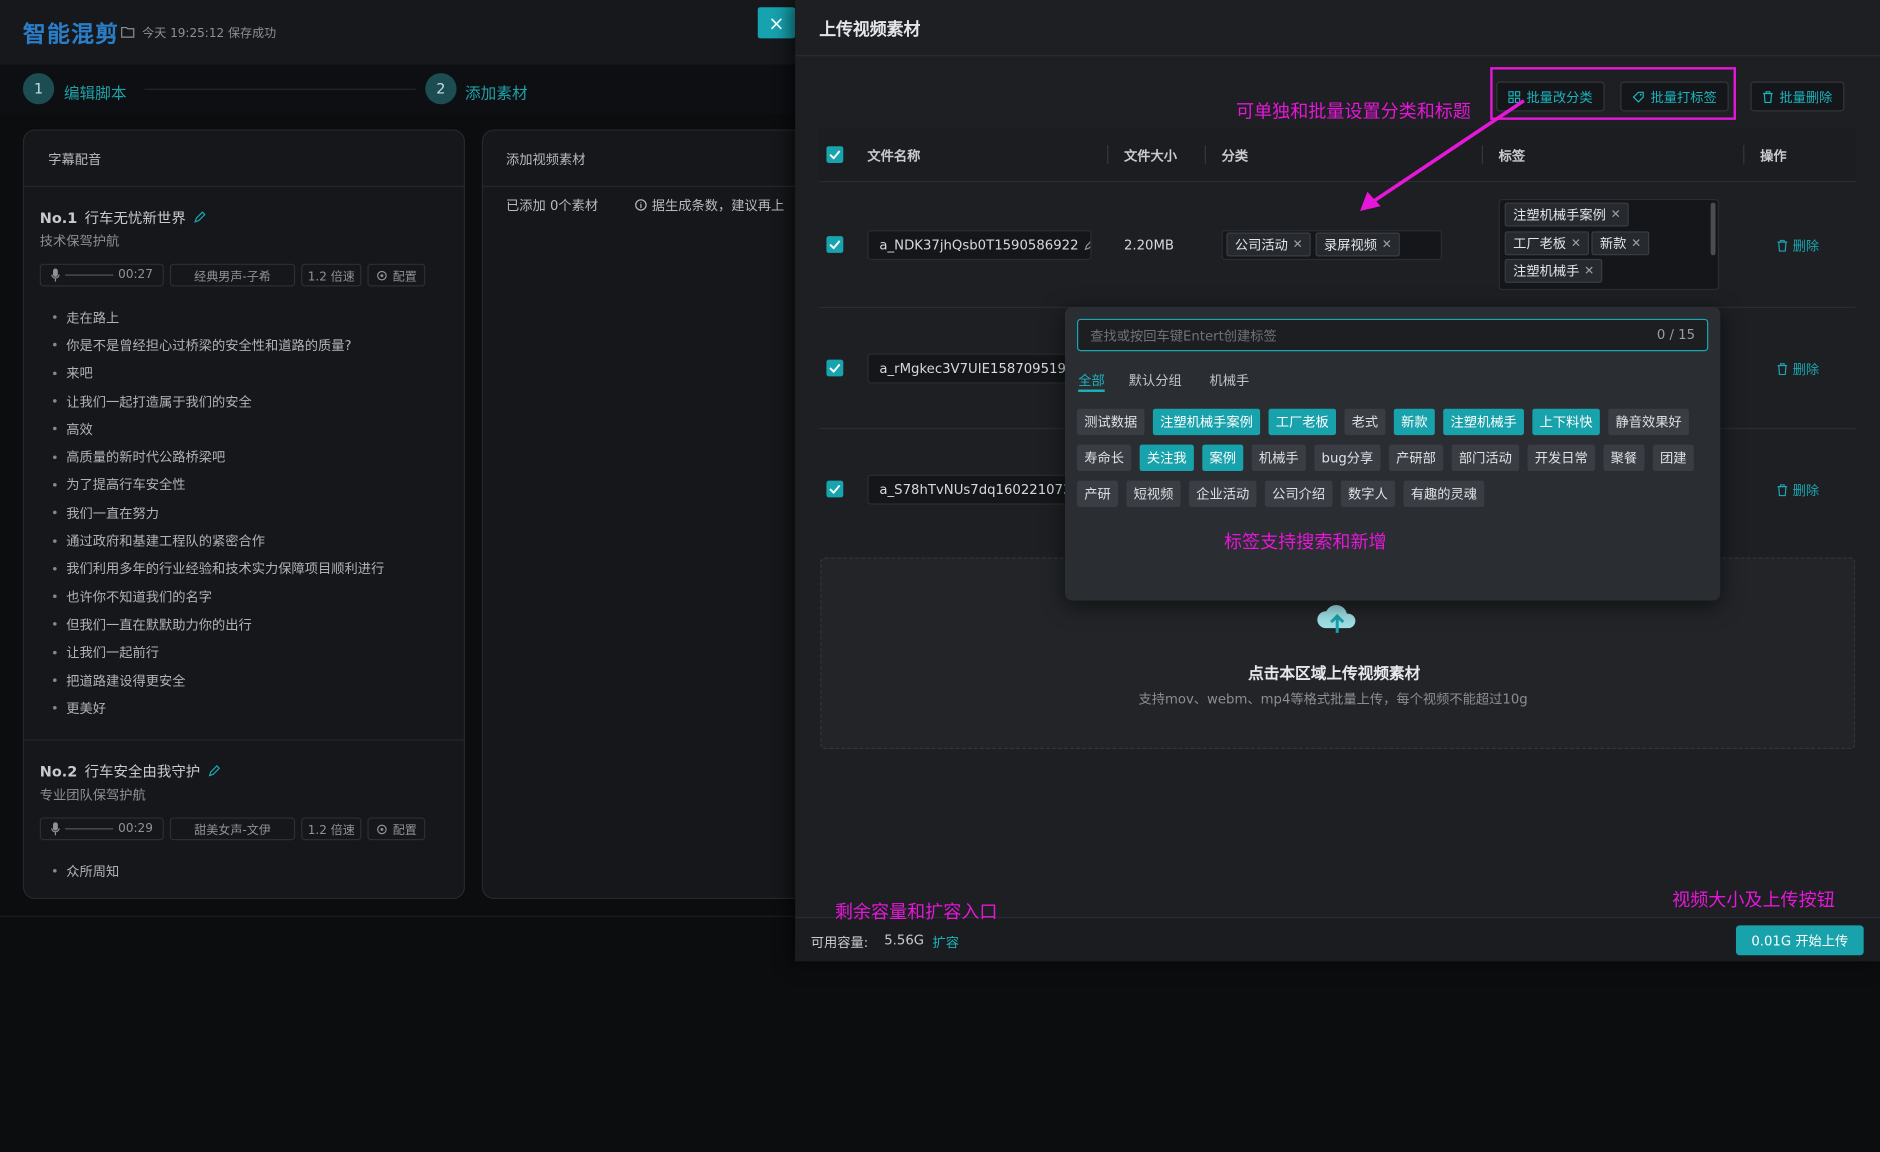 This screenshot has width=1880, height=1152. What do you see at coordinates (1091, 390) in the screenshot?
I see `active-tab-indicator` at bounding box center [1091, 390].